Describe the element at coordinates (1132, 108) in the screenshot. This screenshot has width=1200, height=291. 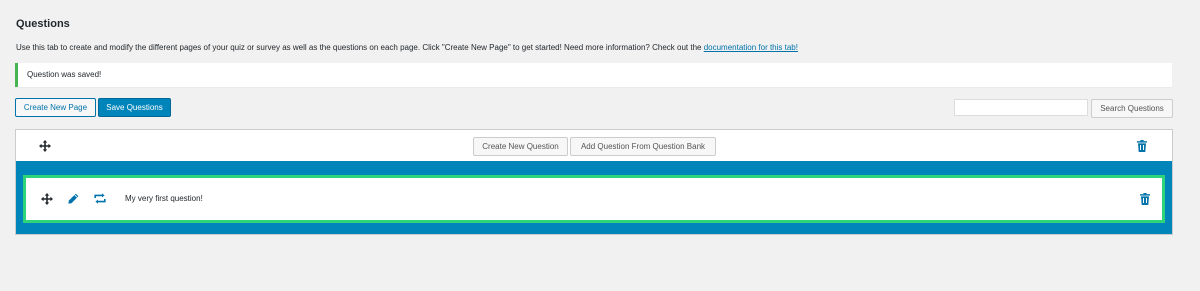
I see `search-questions-button: Search Questions` at that location.